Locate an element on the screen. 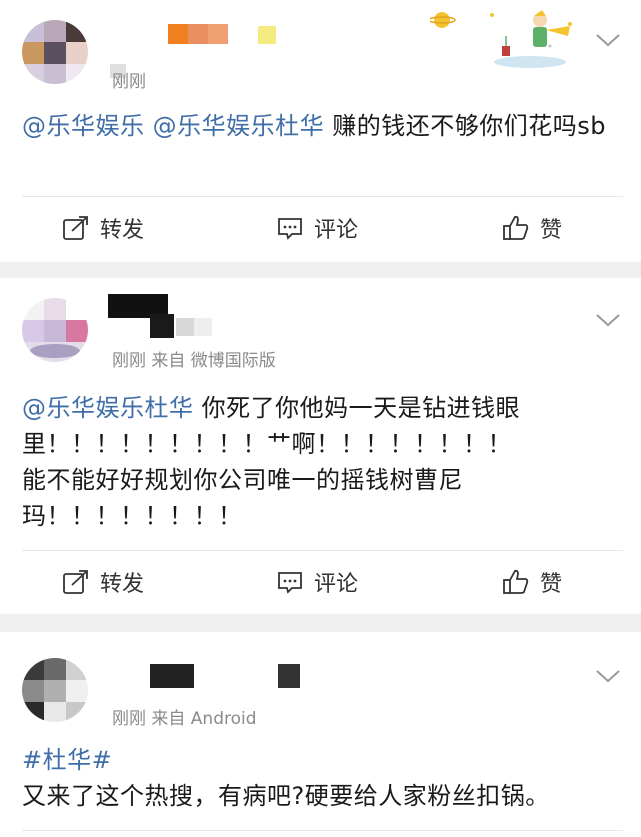 This screenshot has width=641, height=837. post-content: #杜华# 又来了这个热搜，有病吧?硬要给人家粉丝扣锅。 is located at coordinates (322, 778).